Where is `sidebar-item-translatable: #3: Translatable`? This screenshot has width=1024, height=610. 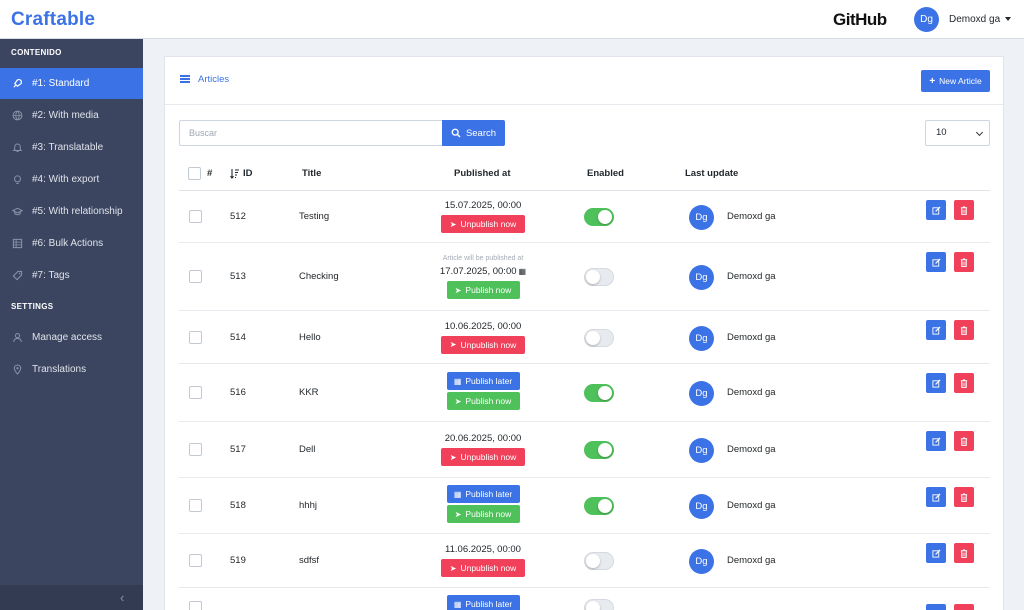
sidebar-item-translatable: #3: Translatable is located at coordinates (71, 147).